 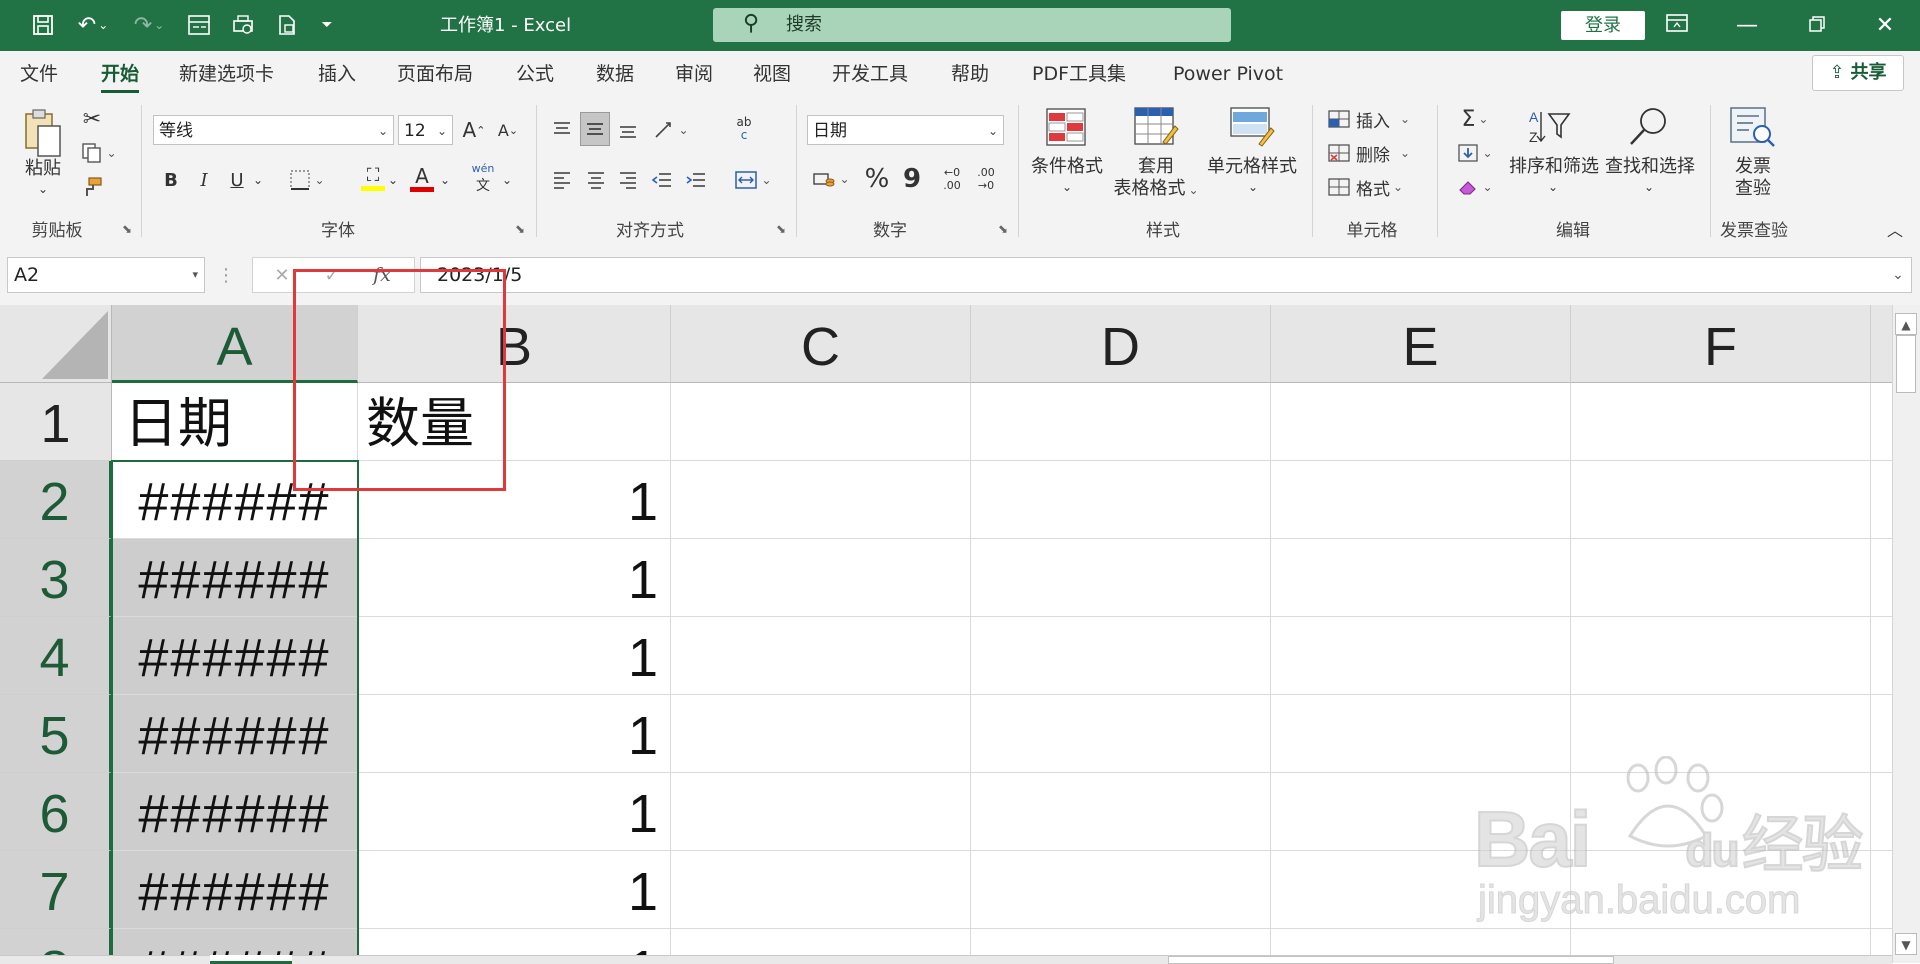 I want to click on insert-cells-button: 插入 ⌄, so click(x=1374, y=119).